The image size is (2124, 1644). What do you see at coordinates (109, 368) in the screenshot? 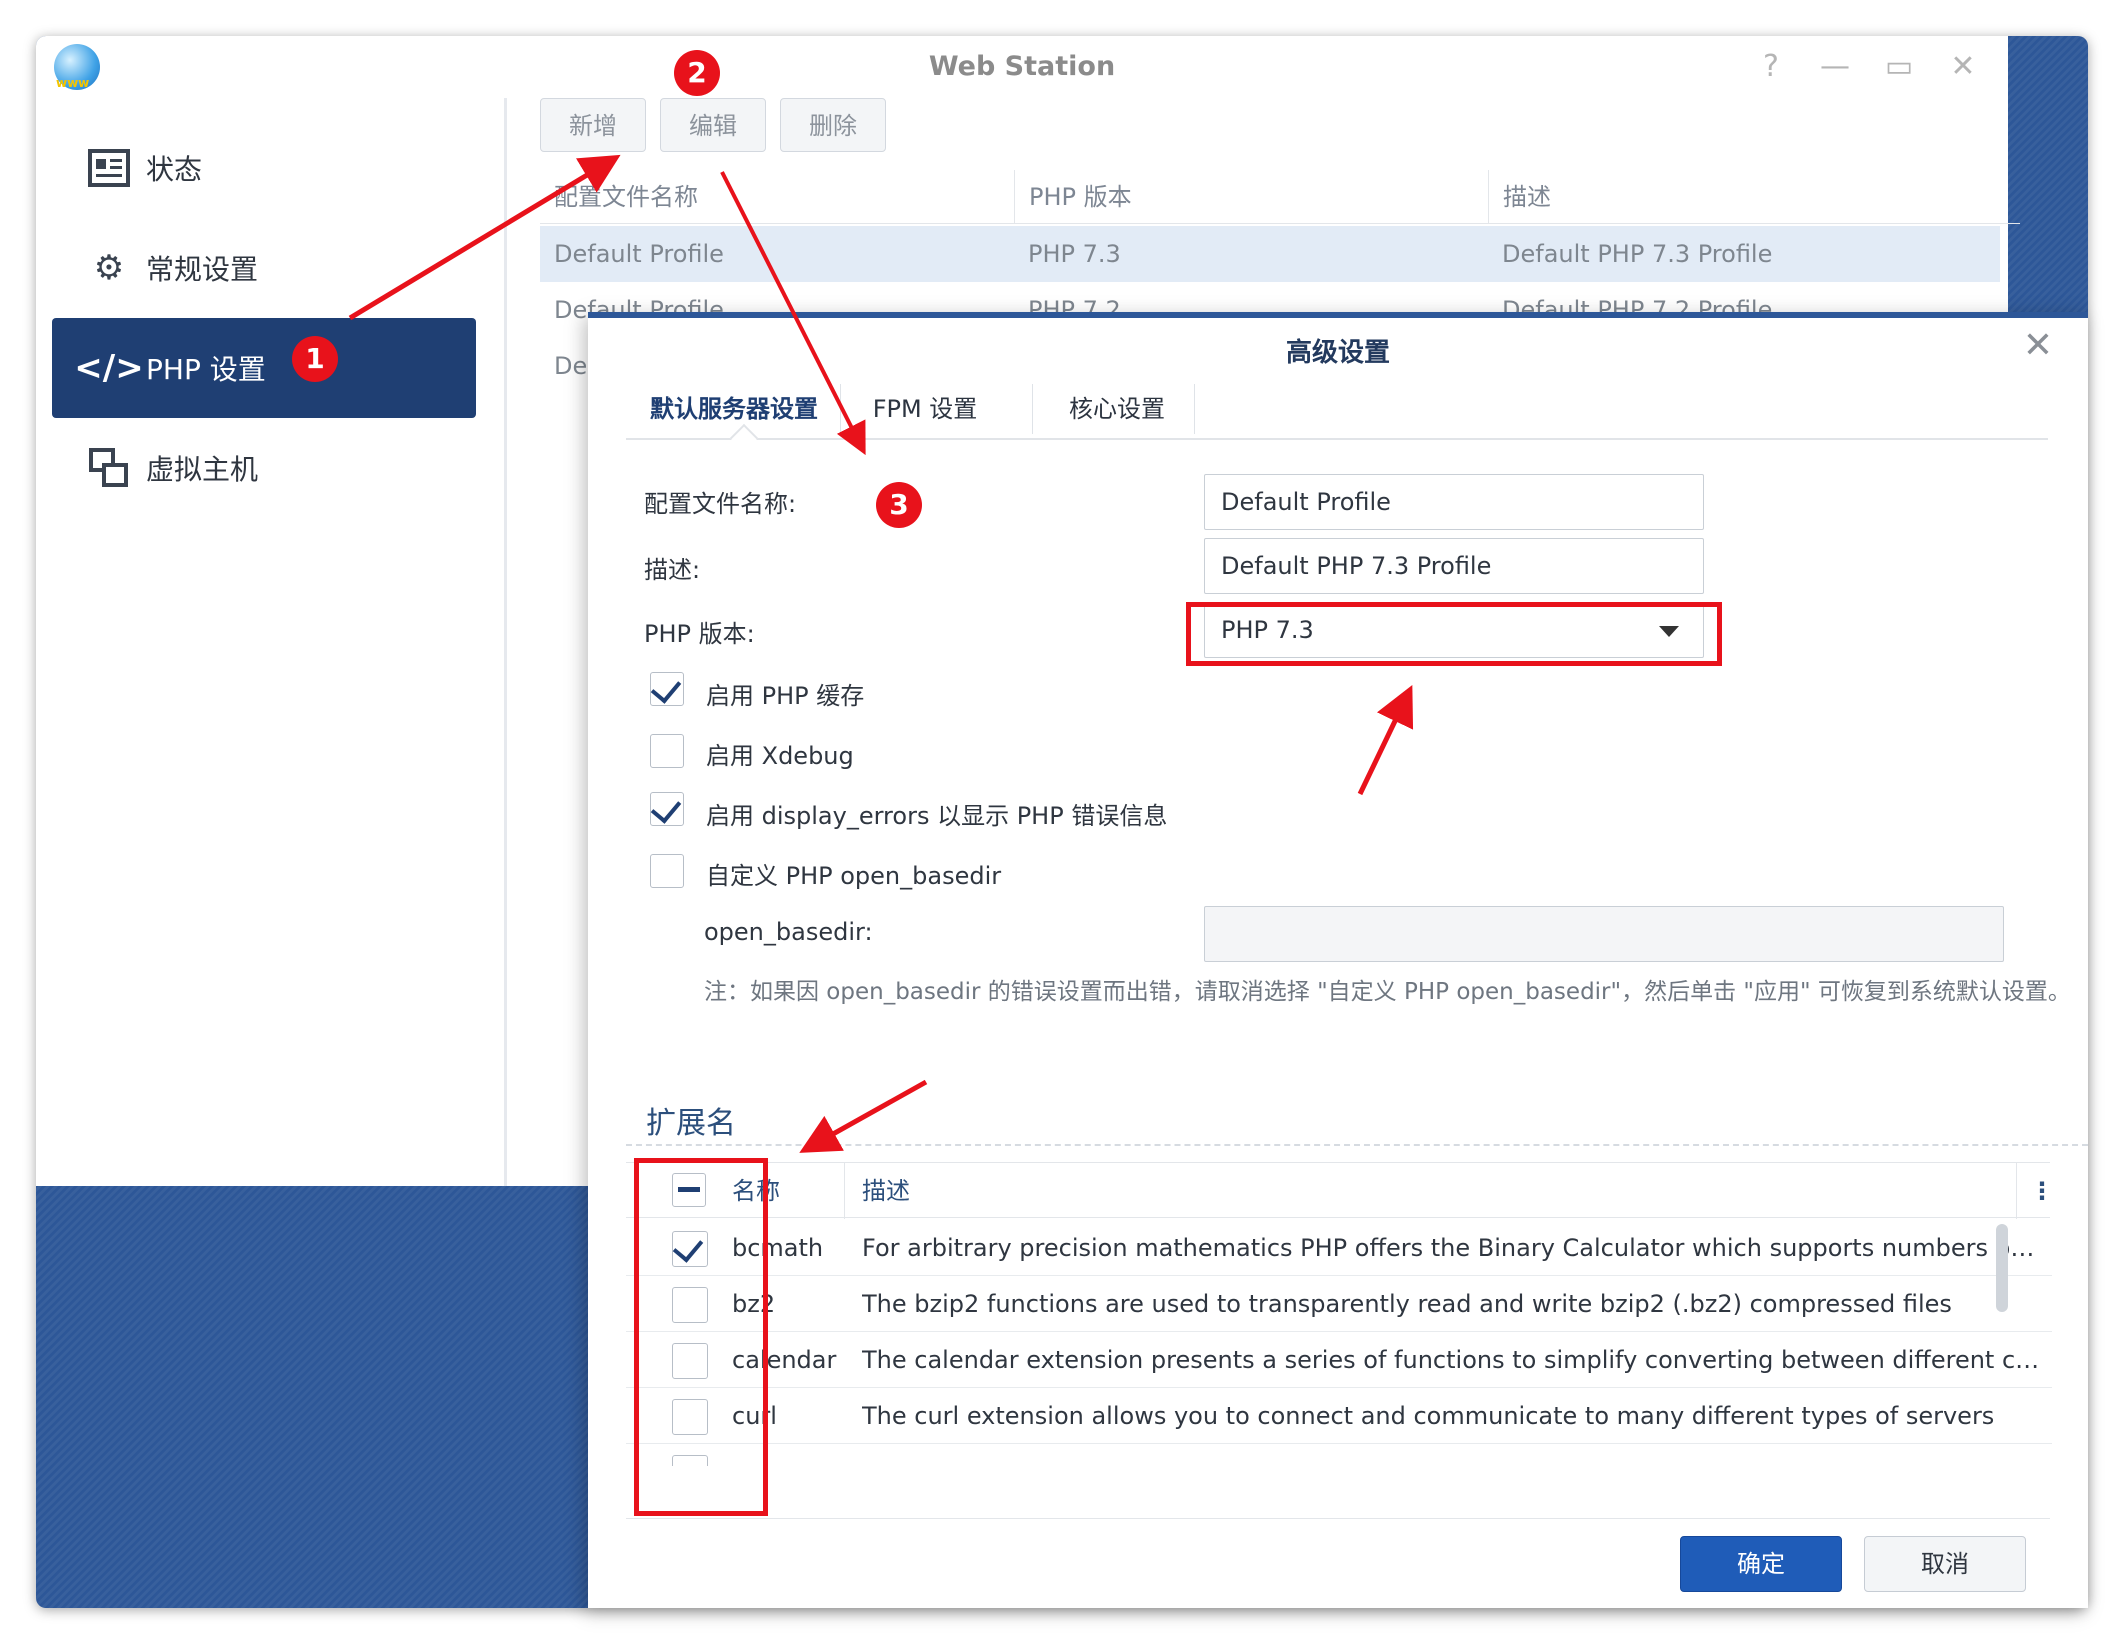
I see `code-brackets-icon: </>` at bounding box center [109, 368].